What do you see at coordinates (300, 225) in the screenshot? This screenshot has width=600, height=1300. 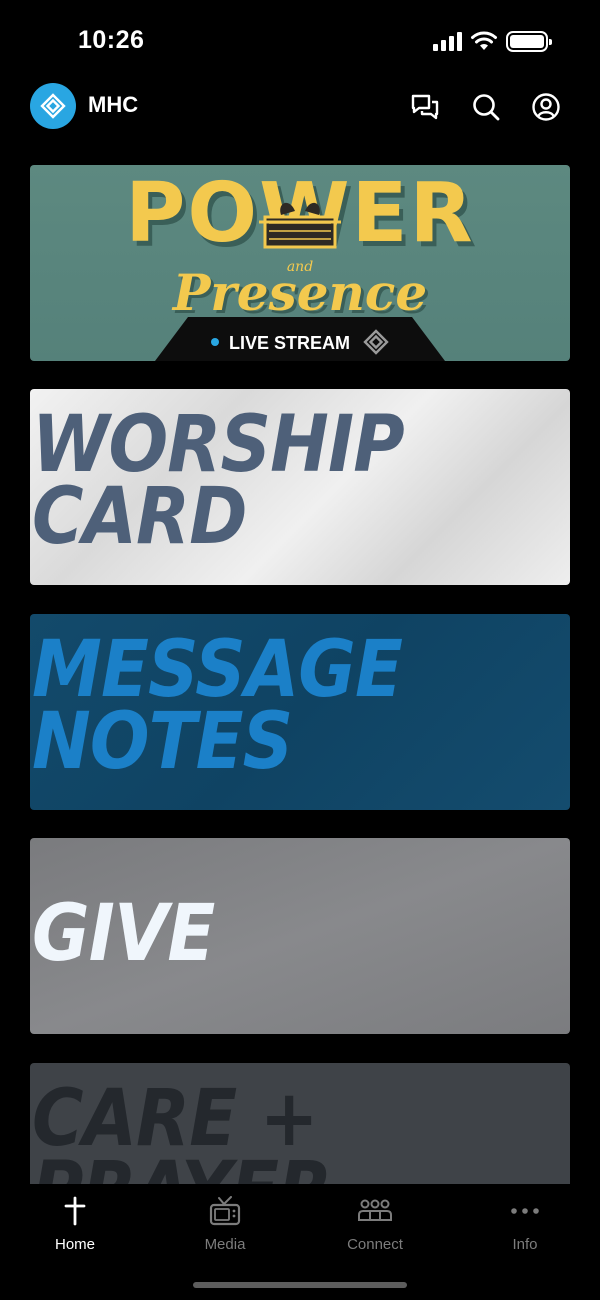 I see `ark-icon` at bounding box center [300, 225].